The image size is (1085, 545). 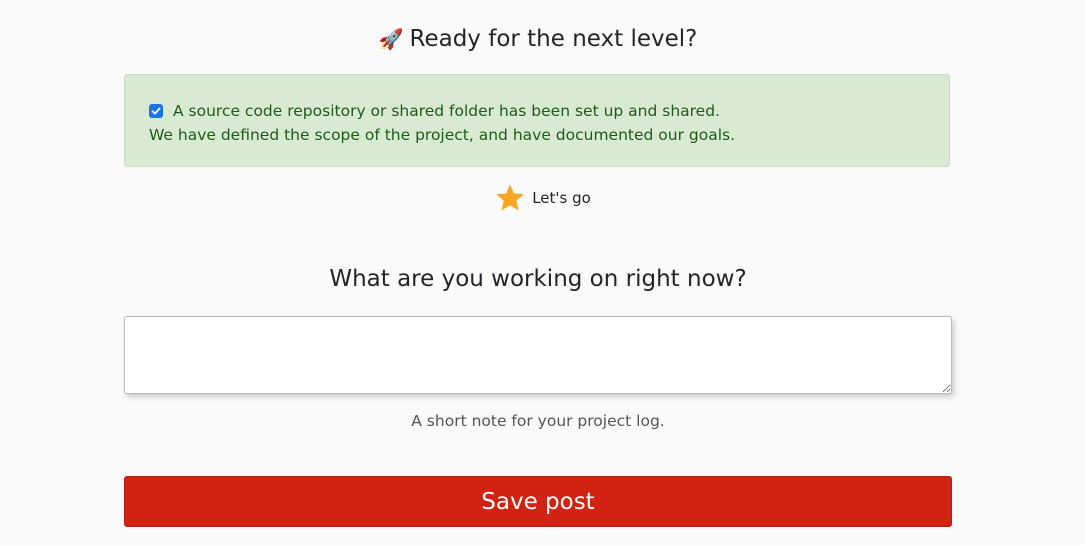 What do you see at coordinates (538, 421) in the screenshot?
I see `note-help-text: A short note for your project log.` at bounding box center [538, 421].